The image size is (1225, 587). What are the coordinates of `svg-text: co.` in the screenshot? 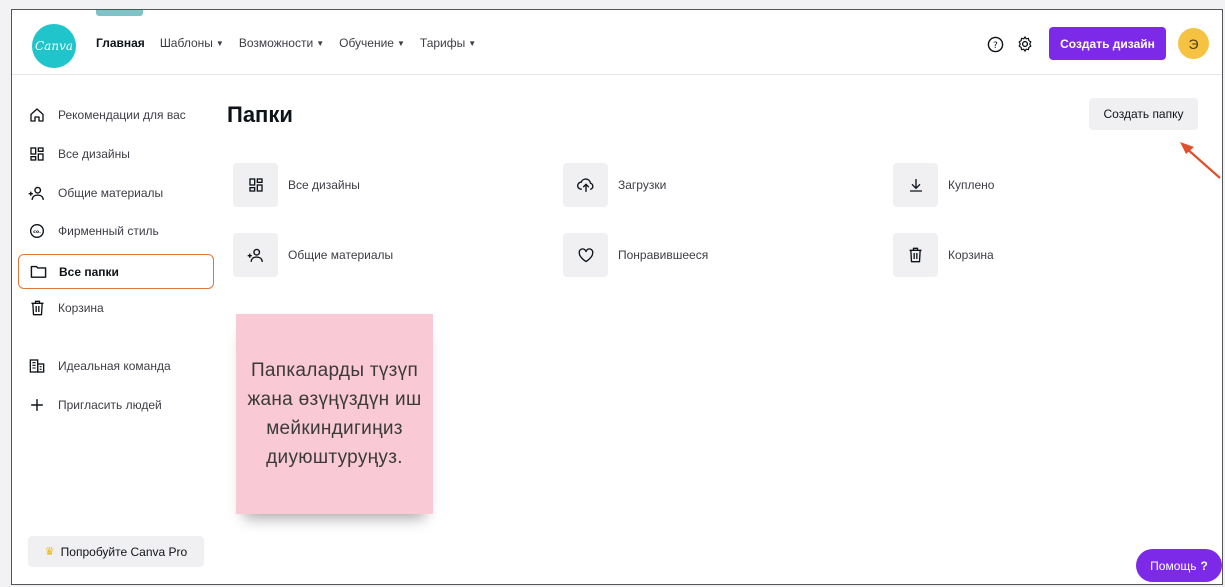 It's located at (37, 232).